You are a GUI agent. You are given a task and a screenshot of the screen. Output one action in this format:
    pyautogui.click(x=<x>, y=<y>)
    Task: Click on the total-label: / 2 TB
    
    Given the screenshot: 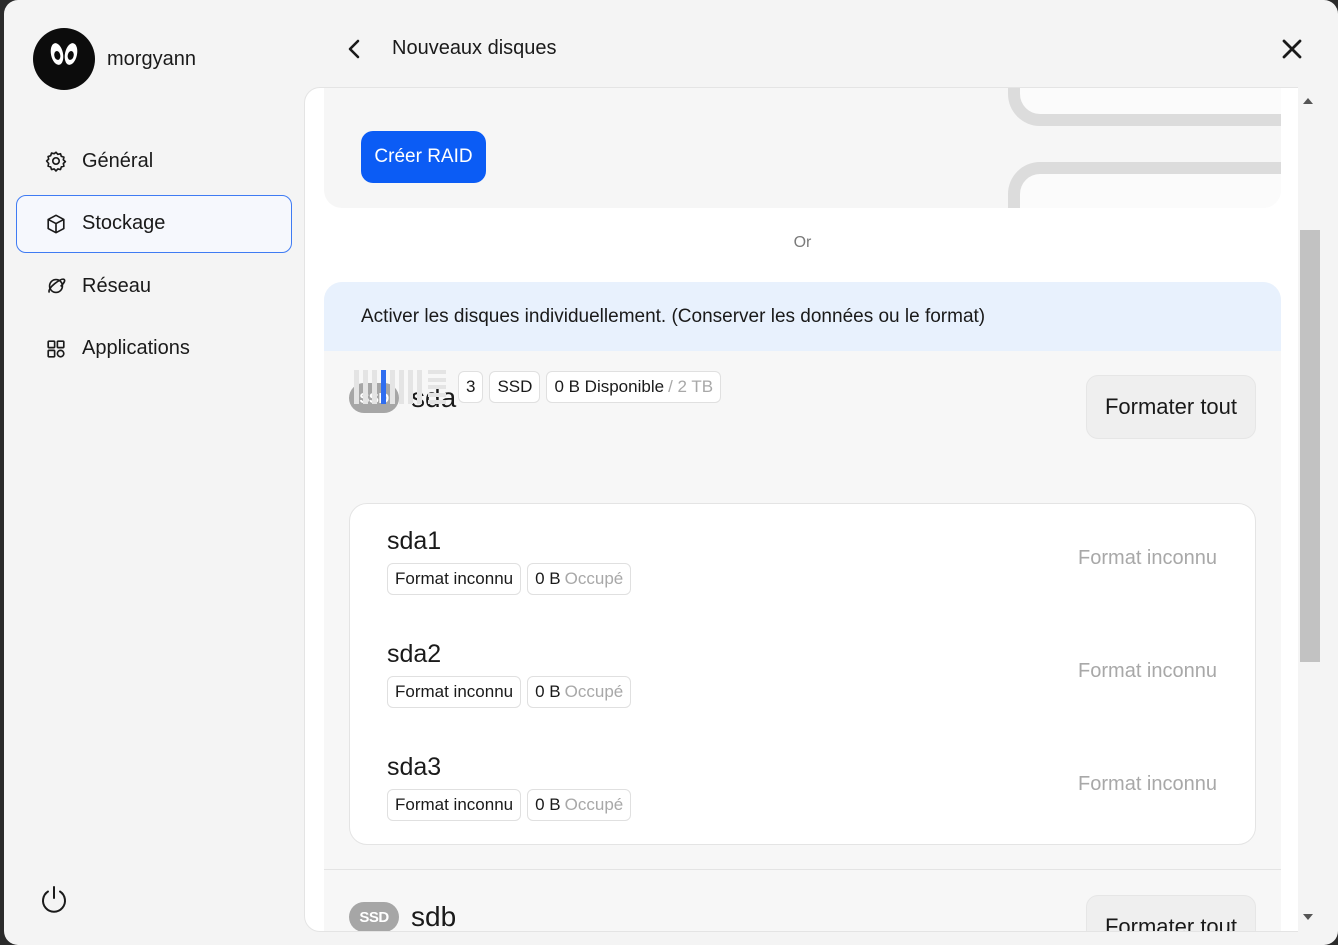 What is the action you would take?
    pyautogui.click(x=691, y=386)
    